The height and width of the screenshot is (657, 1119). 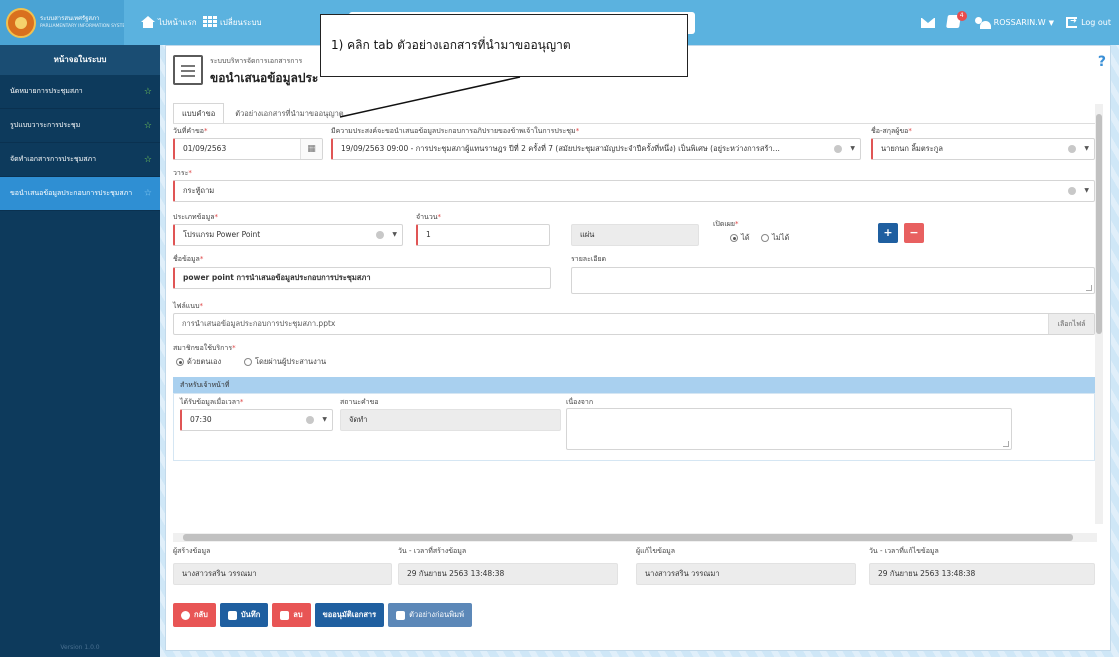 What do you see at coordinates (580, 402) in the screenshot?
I see `reason-label: เนื่องจาก` at bounding box center [580, 402].